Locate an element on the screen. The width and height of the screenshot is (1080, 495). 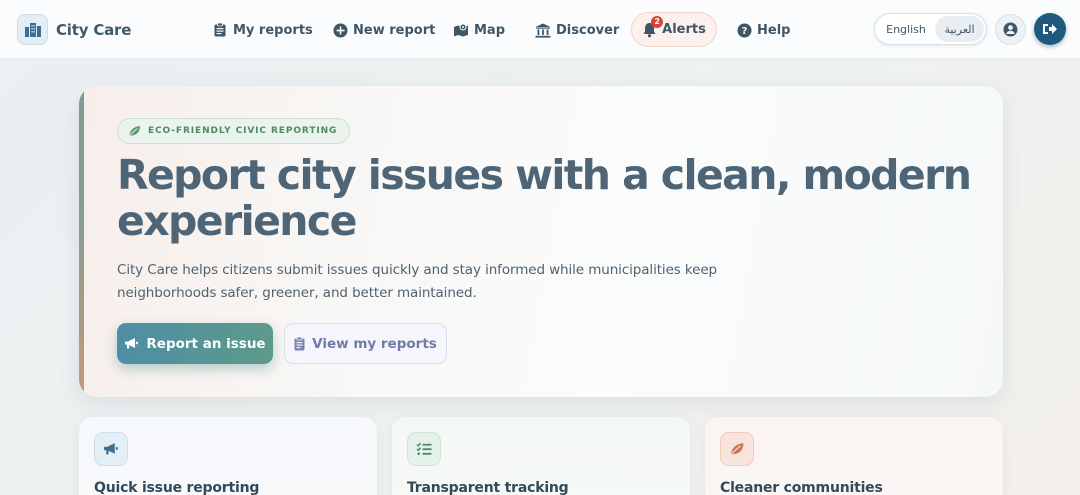
brand: City Care is located at coordinates (74, 29).